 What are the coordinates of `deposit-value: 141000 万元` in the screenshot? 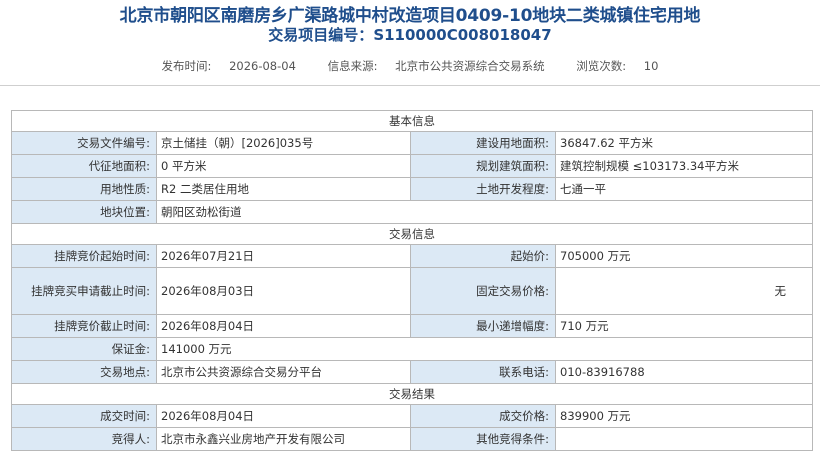 It's located at (484, 349).